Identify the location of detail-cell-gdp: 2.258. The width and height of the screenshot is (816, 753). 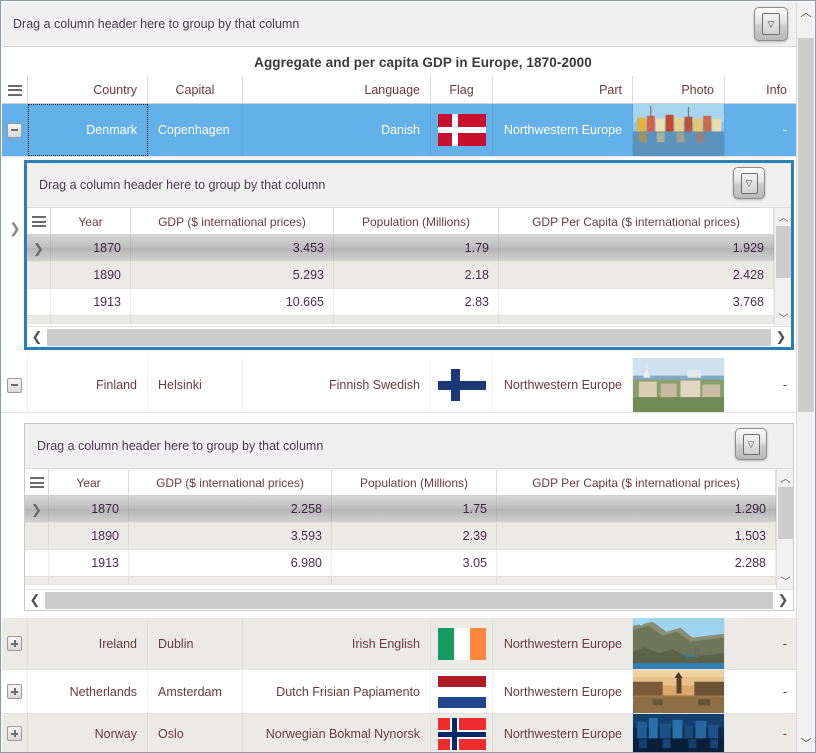
(230, 509).